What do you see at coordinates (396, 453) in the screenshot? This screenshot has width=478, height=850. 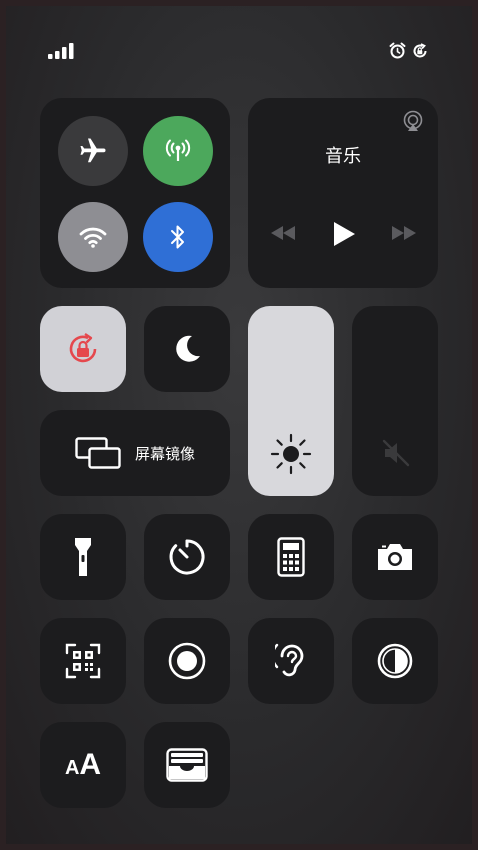 I see `mute-icon` at bounding box center [396, 453].